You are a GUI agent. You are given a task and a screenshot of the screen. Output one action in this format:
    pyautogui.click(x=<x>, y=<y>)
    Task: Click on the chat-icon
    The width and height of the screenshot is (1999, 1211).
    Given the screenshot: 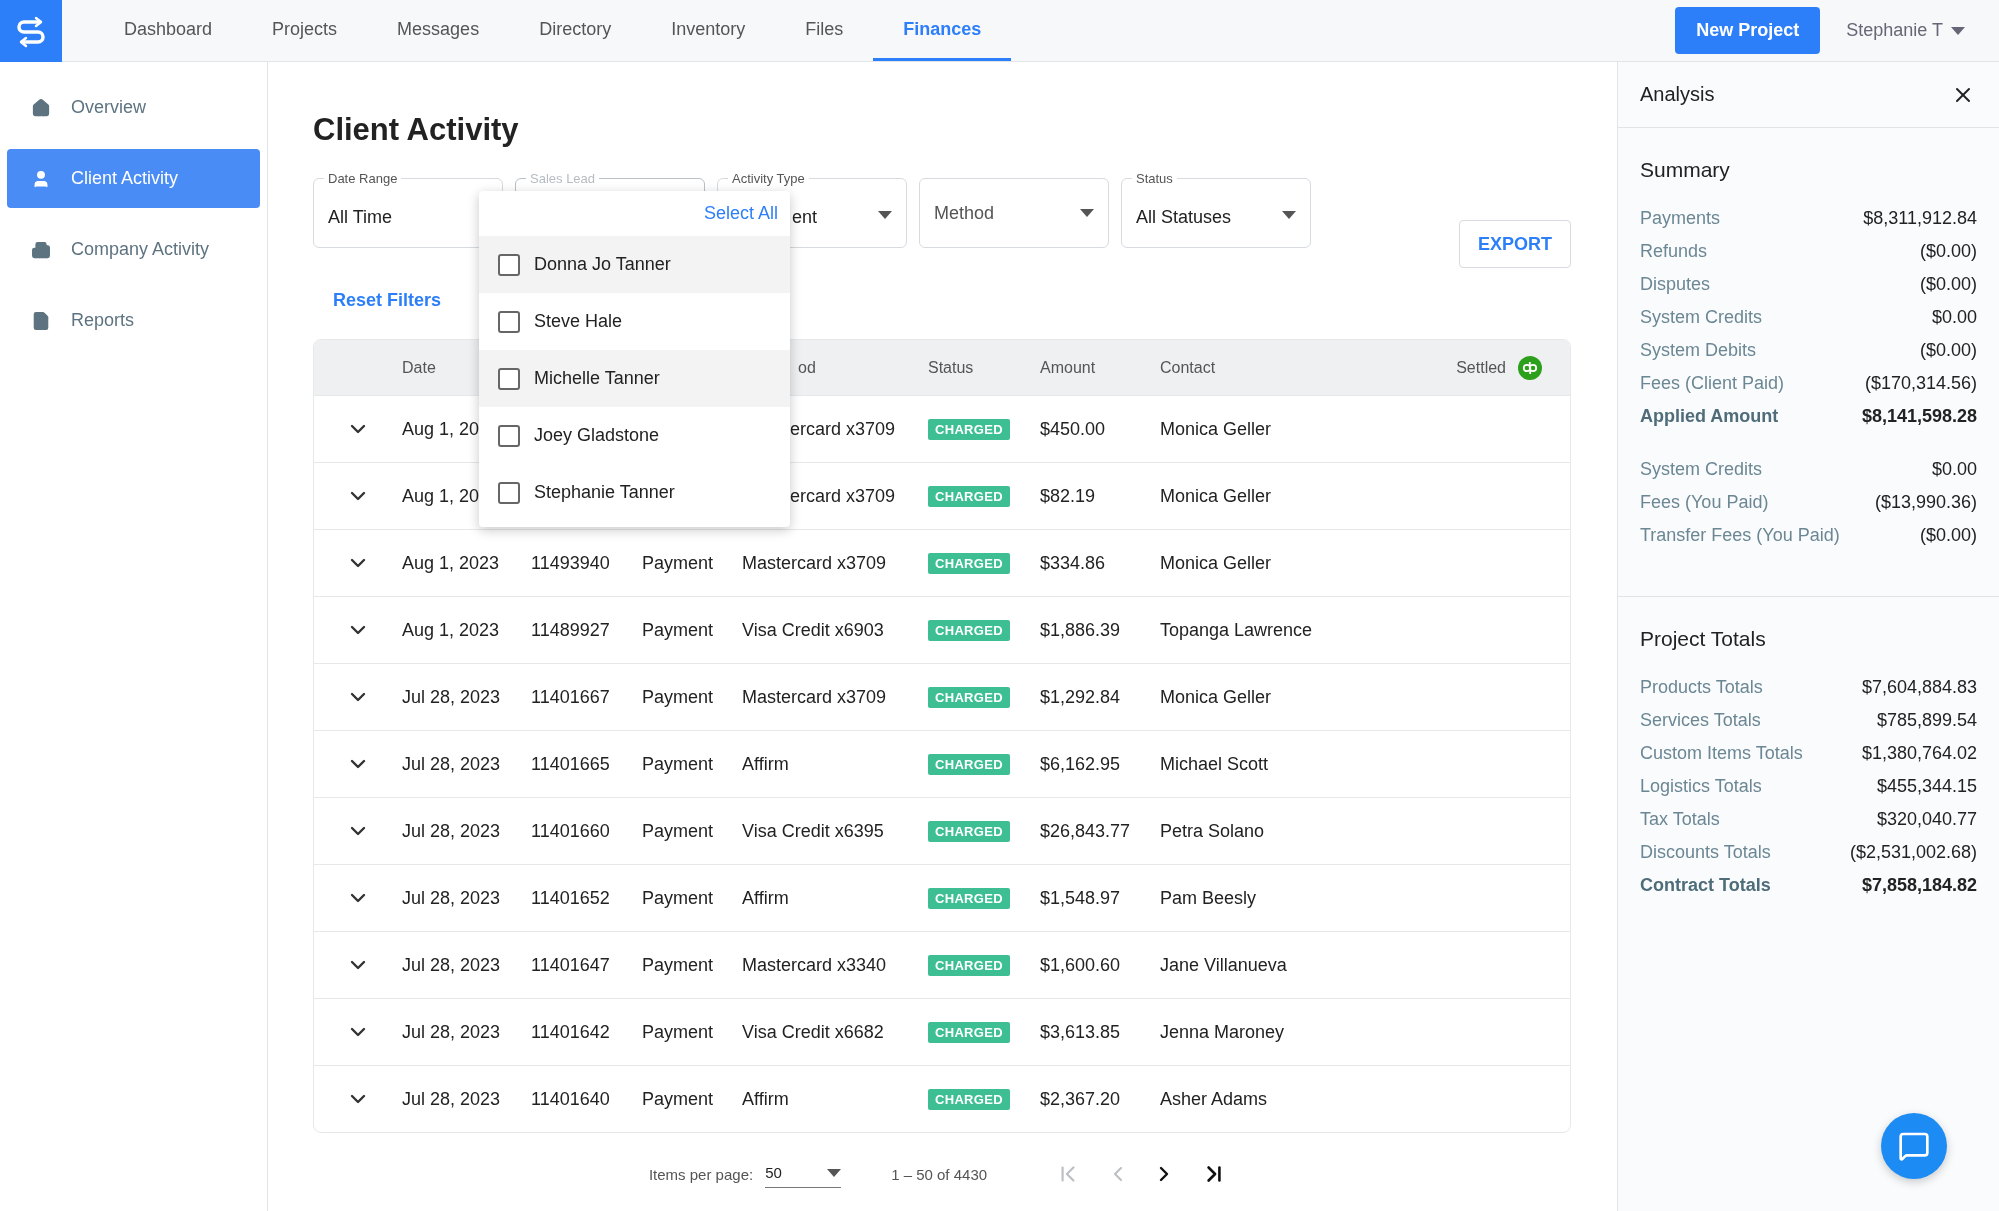 What is the action you would take?
    pyautogui.click(x=1914, y=1146)
    